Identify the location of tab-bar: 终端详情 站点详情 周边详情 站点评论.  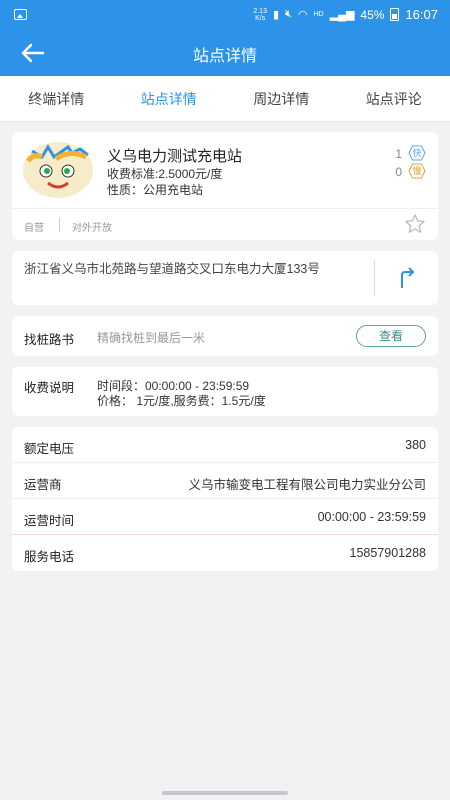
(225, 99).